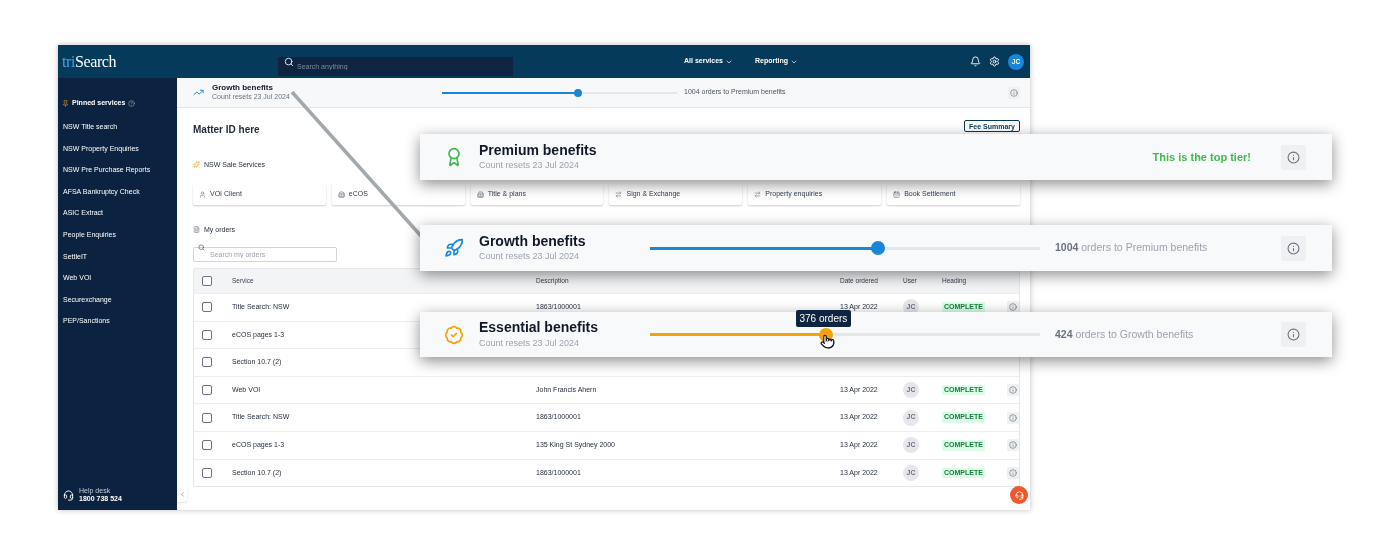 The width and height of the screenshot is (1400, 540). I want to click on calendar-icon, so click(897, 194).